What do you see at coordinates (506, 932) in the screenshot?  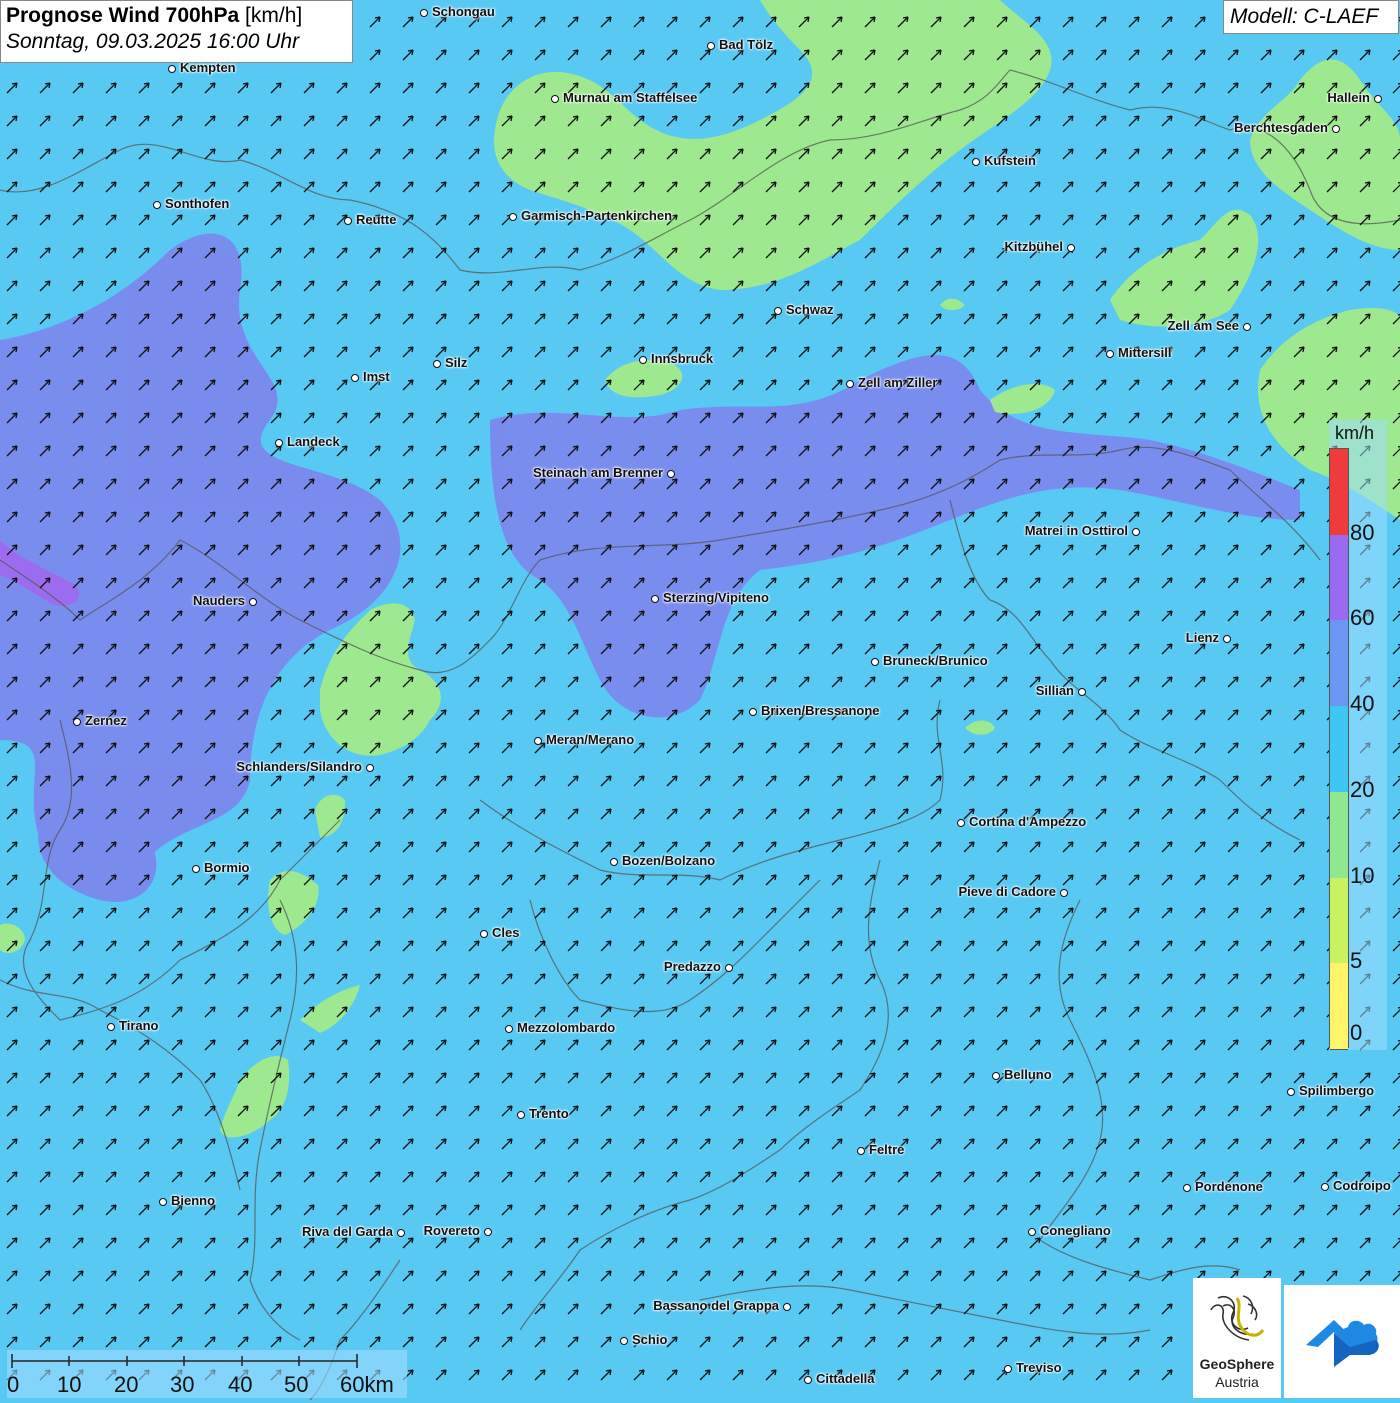 I see `city-label: Cles` at bounding box center [506, 932].